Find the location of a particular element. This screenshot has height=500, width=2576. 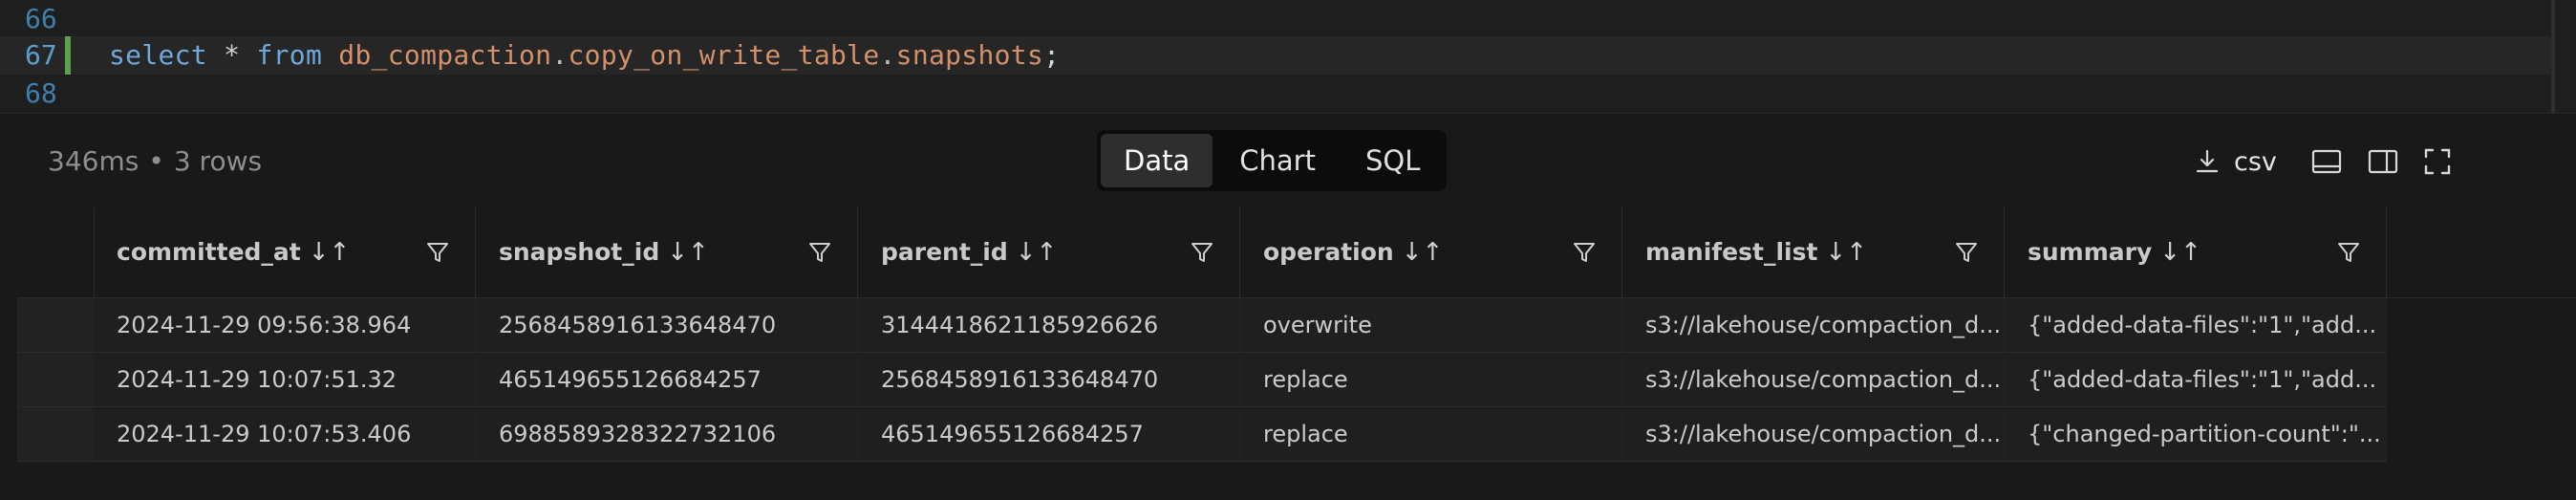

row-selector-header is located at coordinates (56, 252).